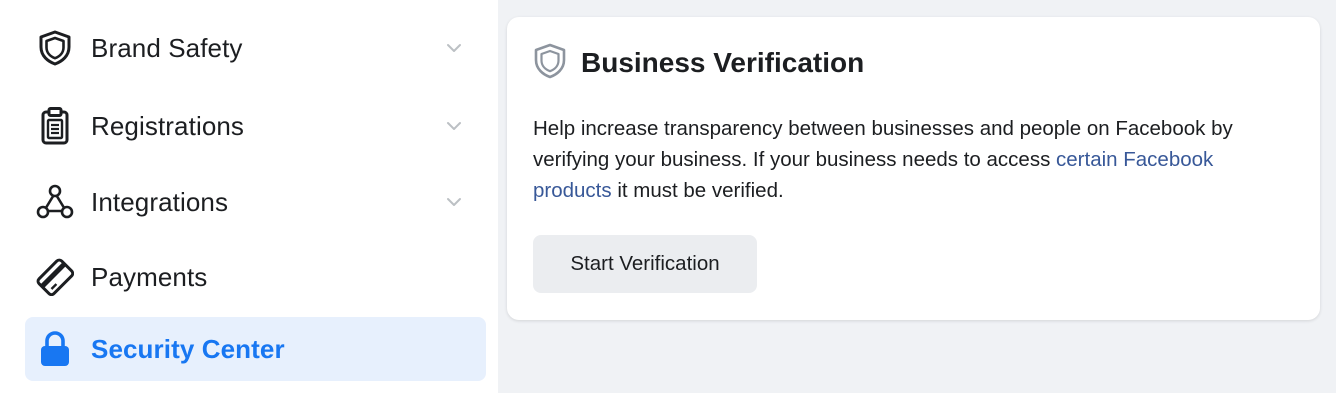 This screenshot has height=400, width=1336. Describe the element at coordinates (55, 202) in the screenshot. I see `integrations-icon` at that location.